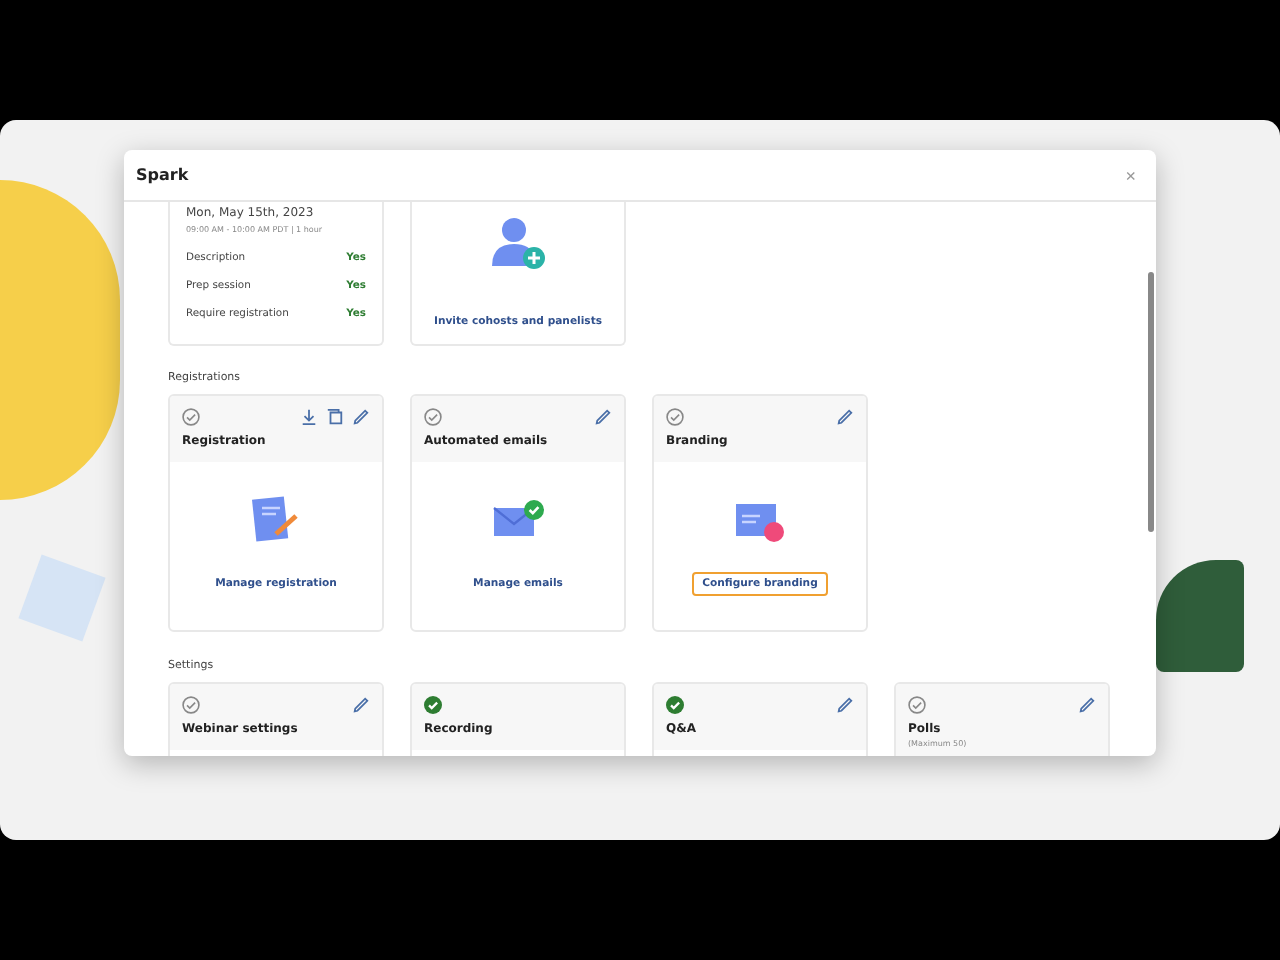 The height and width of the screenshot is (960, 1280). I want to click on download-icon, so click(309, 416).